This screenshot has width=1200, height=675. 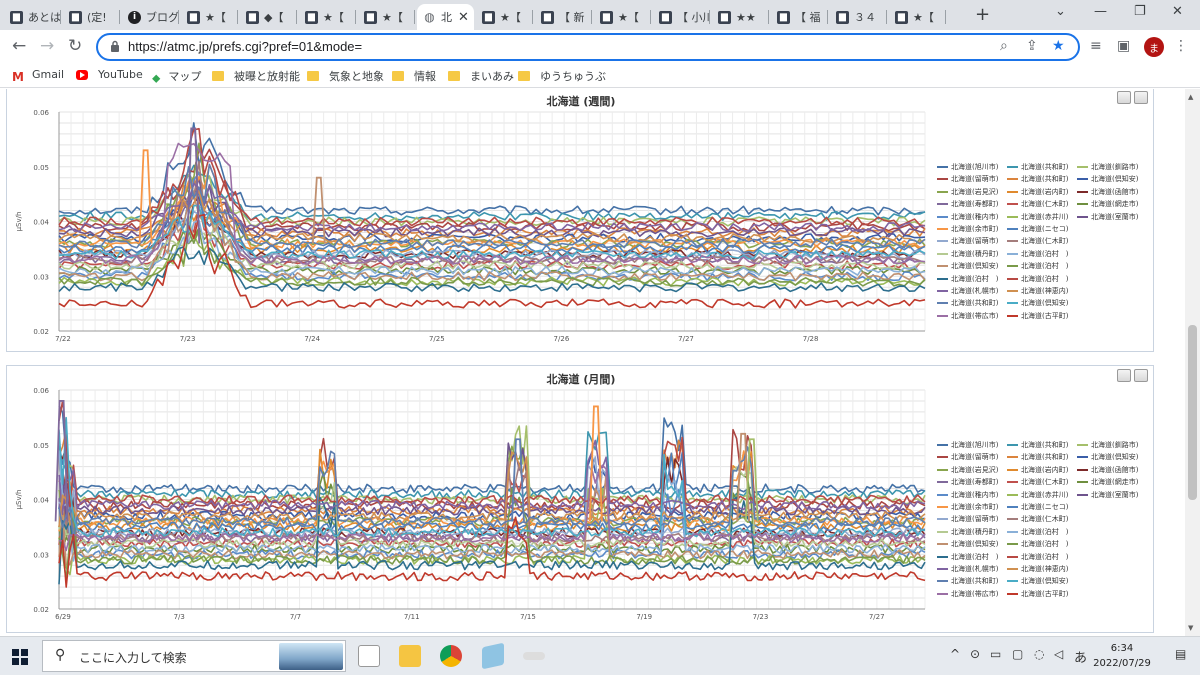 What do you see at coordinates (1180, 654) in the screenshot?
I see `notifications-icon: ▤` at bounding box center [1180, 654].